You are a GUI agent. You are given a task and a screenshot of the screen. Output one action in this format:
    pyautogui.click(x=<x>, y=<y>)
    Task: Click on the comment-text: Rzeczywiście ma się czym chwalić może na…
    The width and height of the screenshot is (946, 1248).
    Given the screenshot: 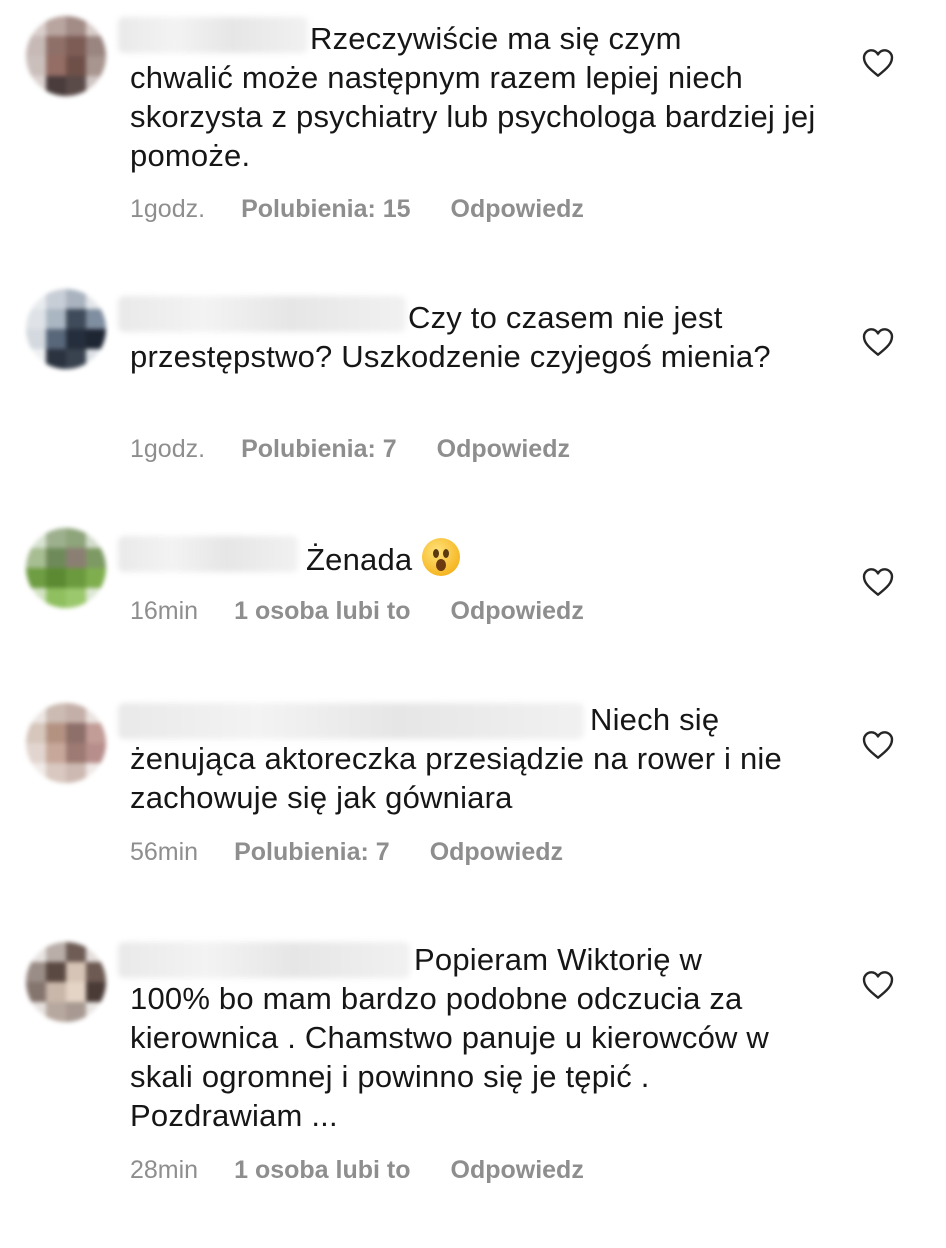 What is the action you would take?
    pyautogui.click(x=480, y=97)
    